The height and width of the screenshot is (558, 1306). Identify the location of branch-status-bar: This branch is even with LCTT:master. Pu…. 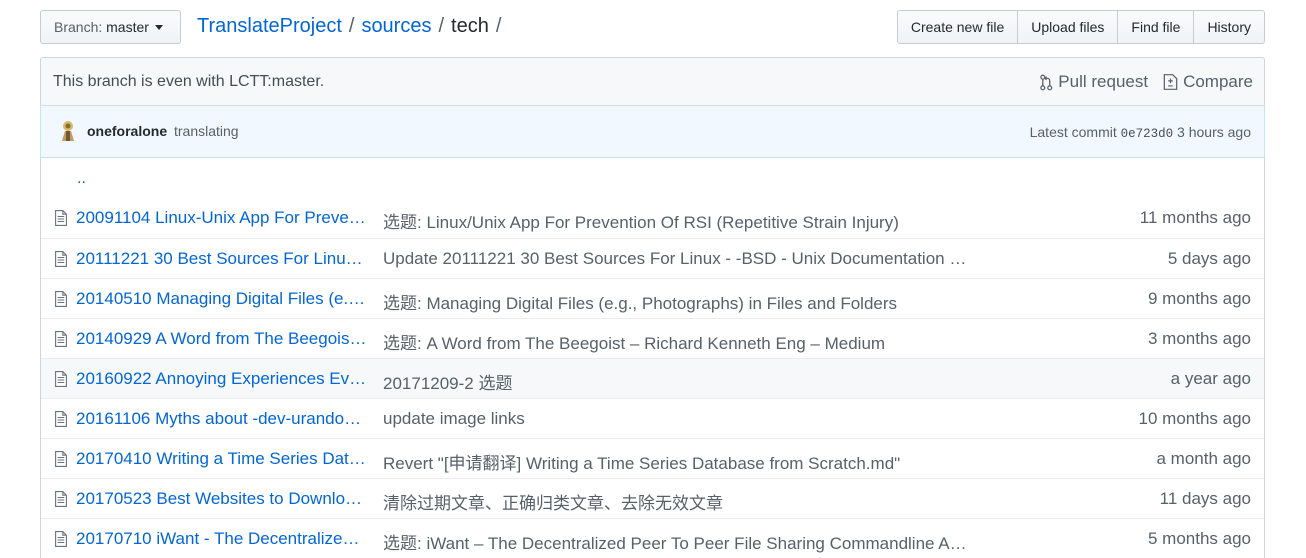
(652, 81).